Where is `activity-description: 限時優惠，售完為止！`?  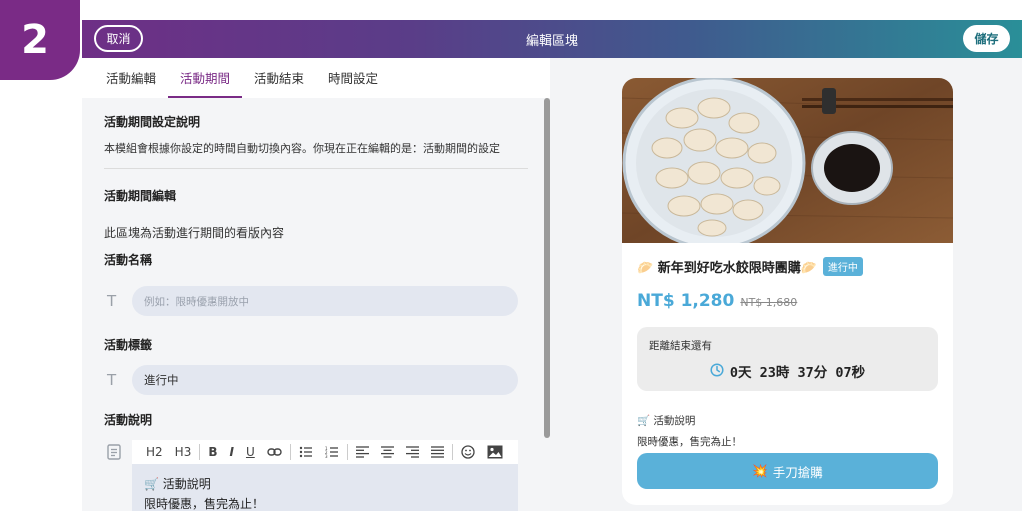
activity-description: 限時優惠，售完為止！ is located at coordinates (689, 442).